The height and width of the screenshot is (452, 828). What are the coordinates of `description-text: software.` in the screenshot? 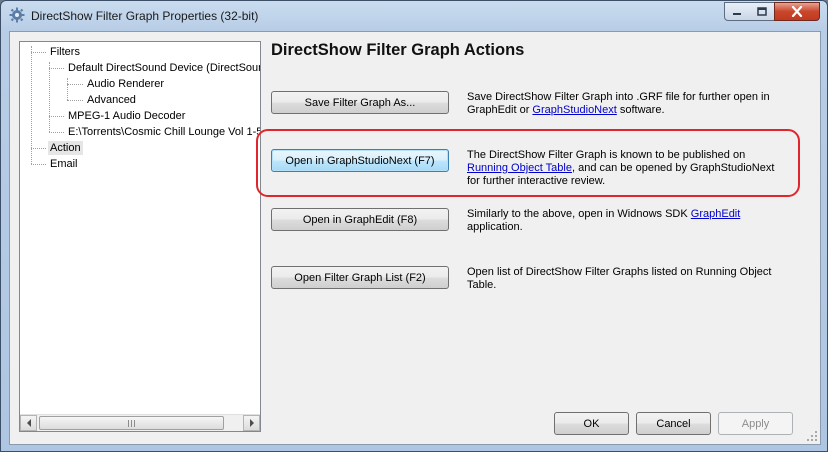 It's located at (640, 110).